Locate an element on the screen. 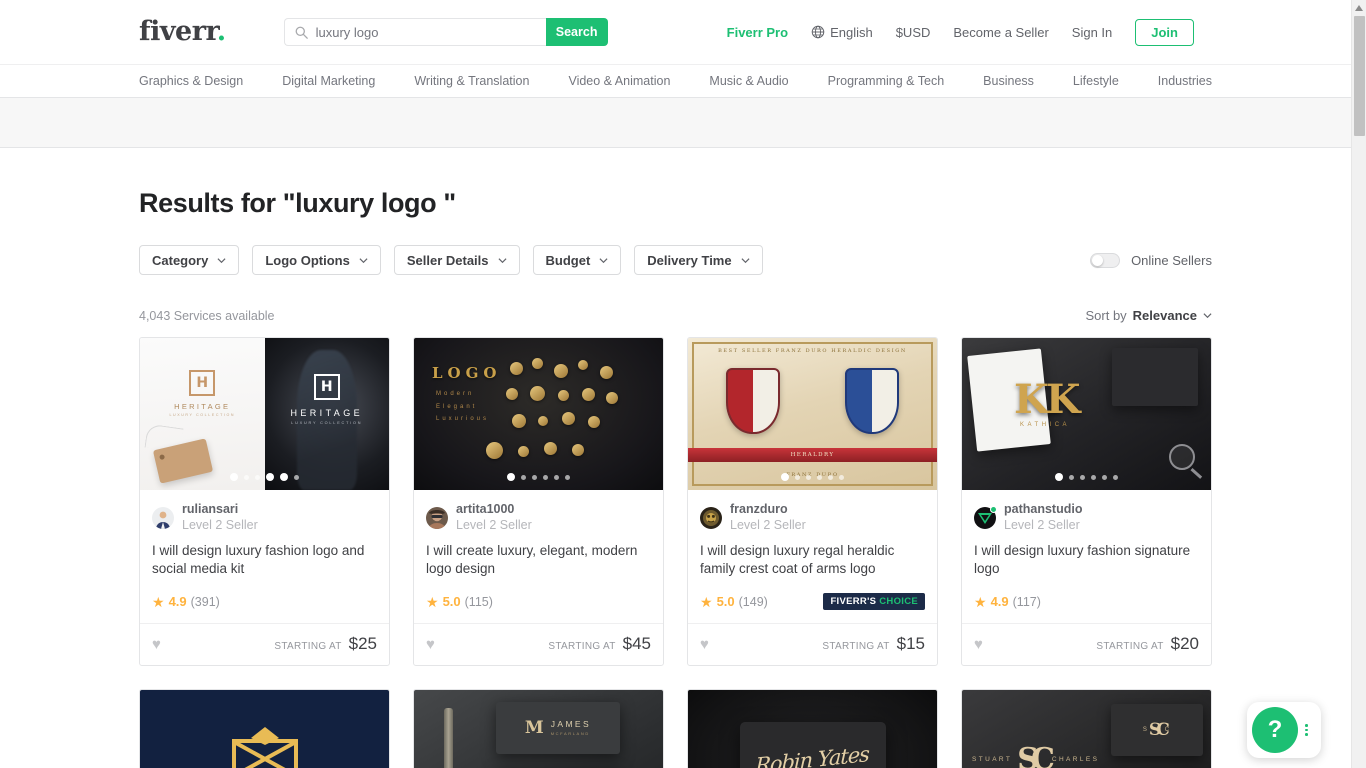  filter-delivery-time-label: Delivery Time is located at coordinates (689, 260).